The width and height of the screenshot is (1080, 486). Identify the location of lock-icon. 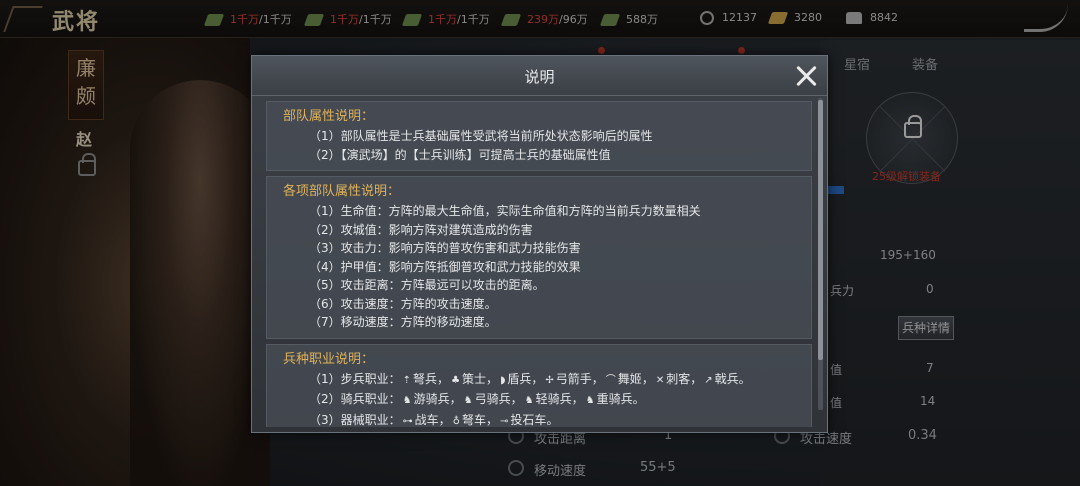
(913, 126).